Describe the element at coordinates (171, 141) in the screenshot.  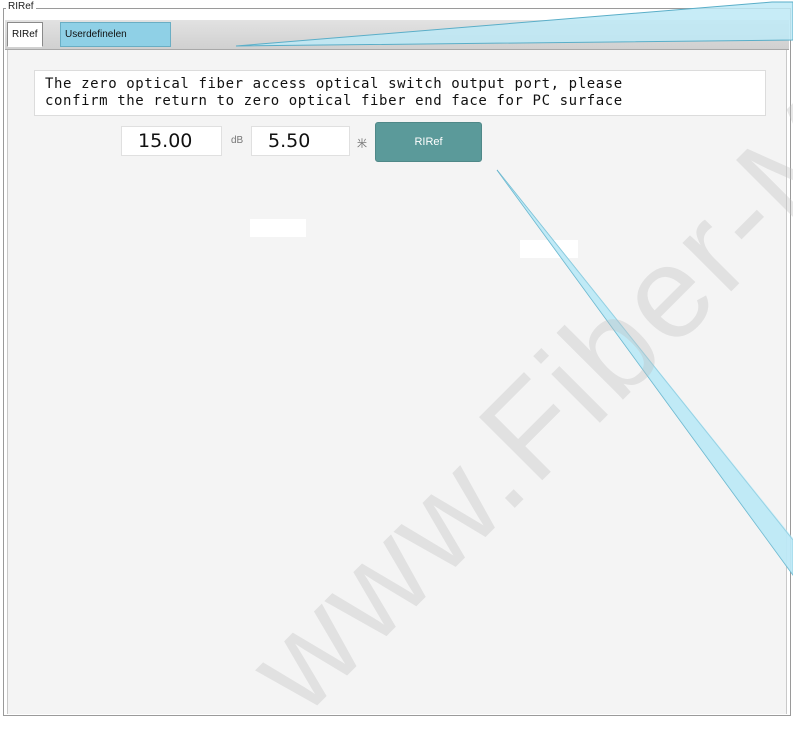
I see `loss-value-field: 15.00` at that location.